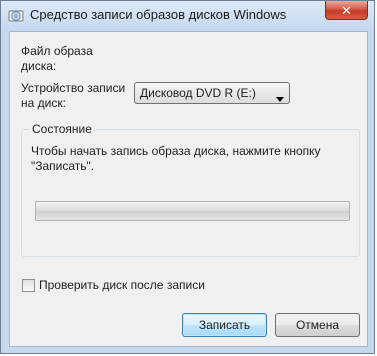 Image resolution: width=377 pixels, height=356 pixels. Describe the element at coordinates (16, 16) in the screenshot. I see `disc-burner-icon` at that location.